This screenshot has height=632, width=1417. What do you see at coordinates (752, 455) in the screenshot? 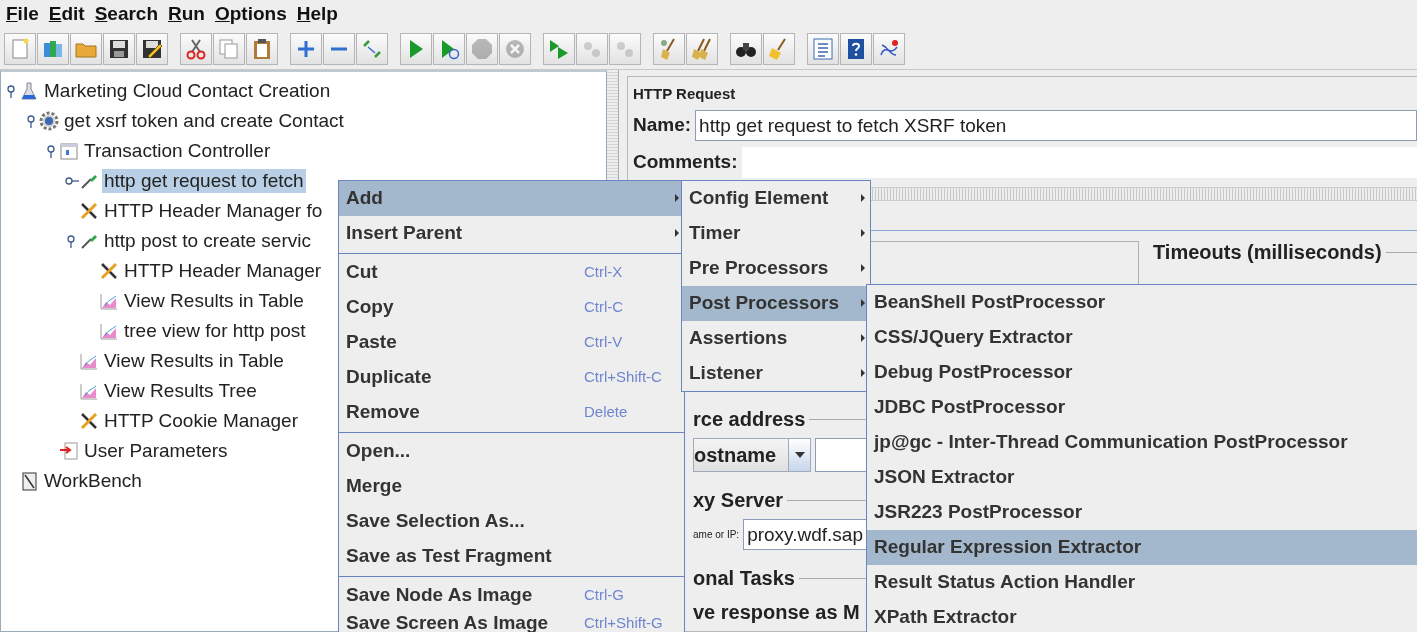
I see `dropdown: ostname` at bounding box center [752, 455].